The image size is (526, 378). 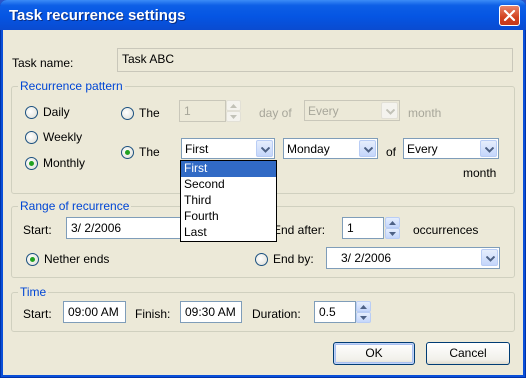 I want to click on dropdown-option-fourth: Fourth, so click(x=228, y=217).